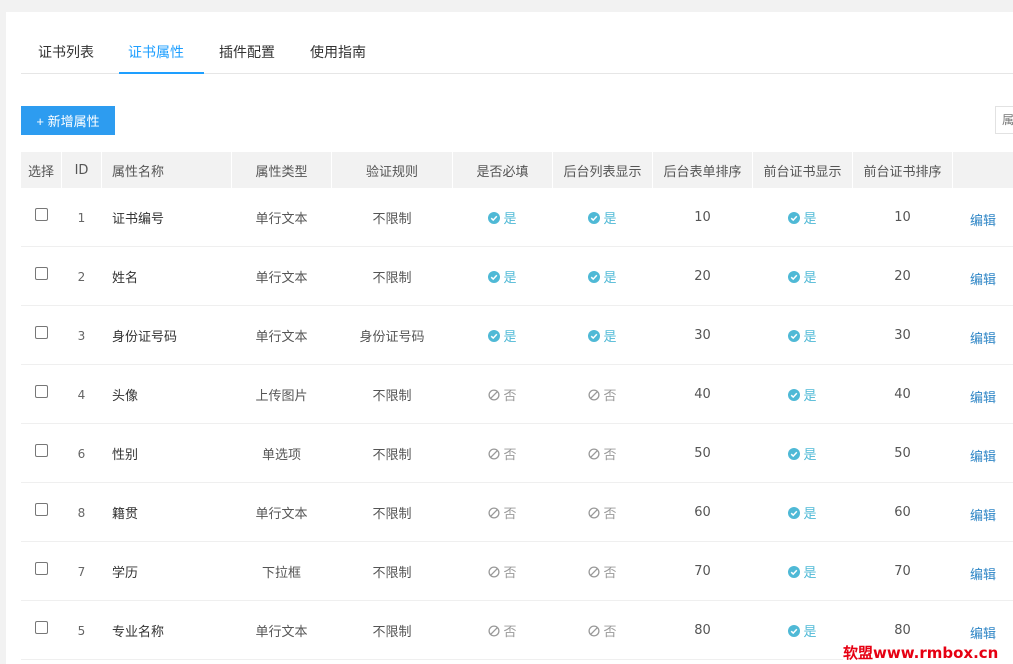  Describe the element at coordinates (902, 276) in the screenshot. I see `cell-front-sort: 20` at that location.